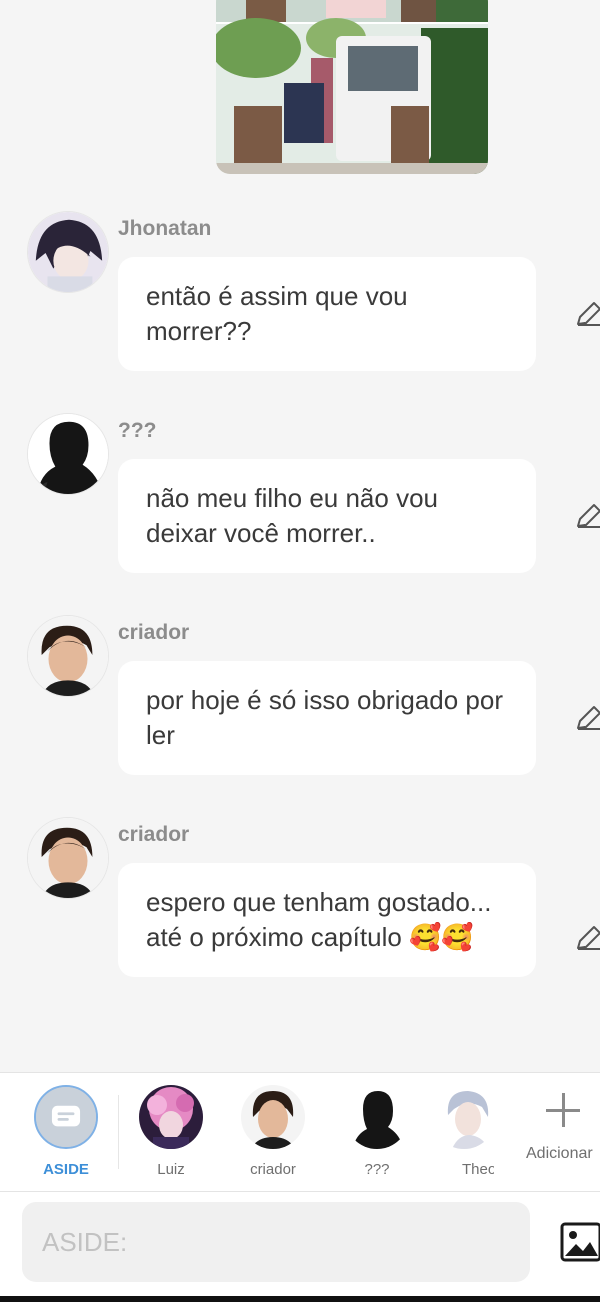 This screenshot has height=1302, width=600. Describe the element at coordinates (463, 1117) in the screenshot. I see `white-hair-avatar` at that location.